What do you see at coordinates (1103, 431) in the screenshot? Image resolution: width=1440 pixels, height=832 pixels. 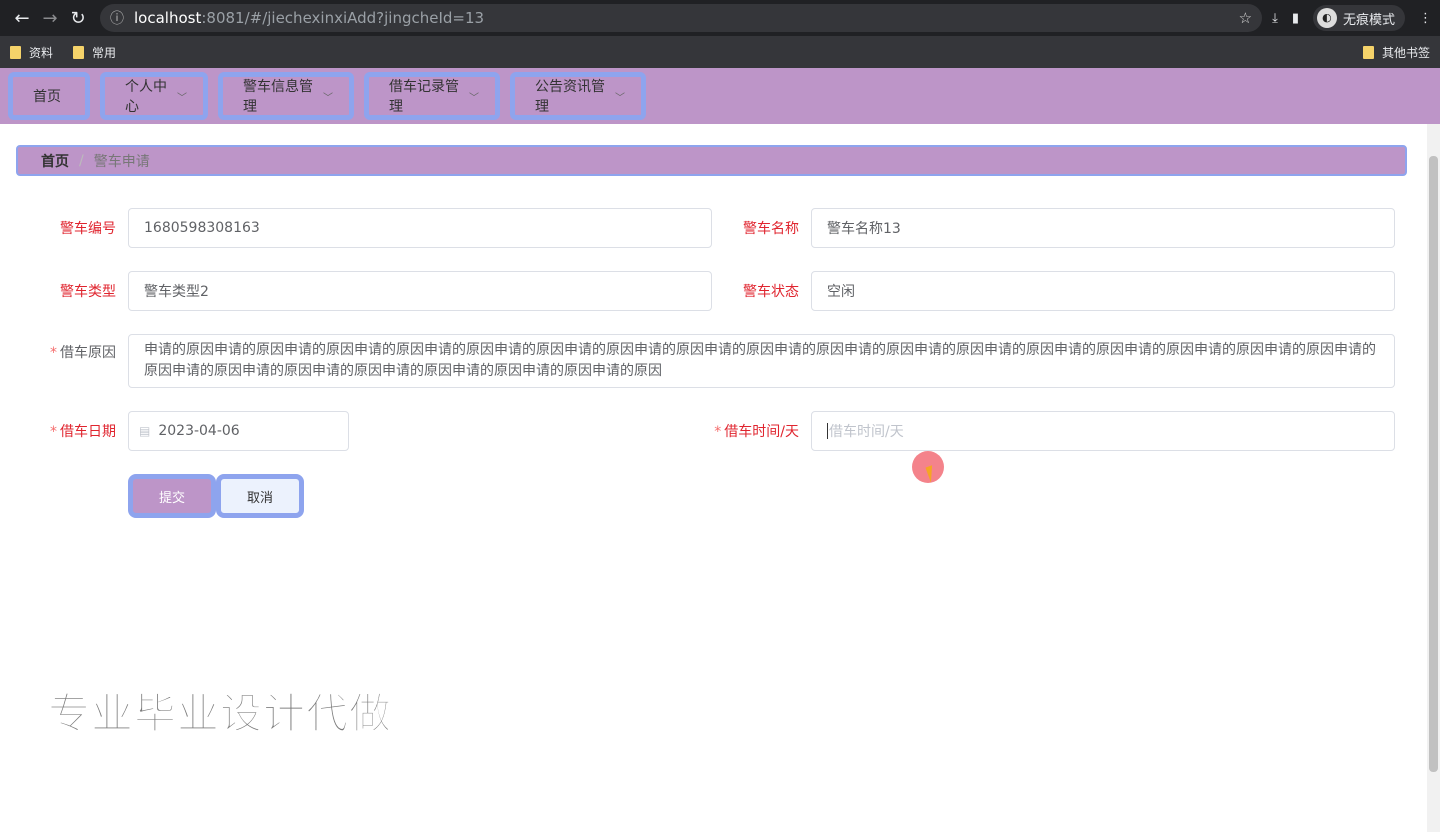 I see `days-input: 借车时间/天` at bounding box center [1103, 431].